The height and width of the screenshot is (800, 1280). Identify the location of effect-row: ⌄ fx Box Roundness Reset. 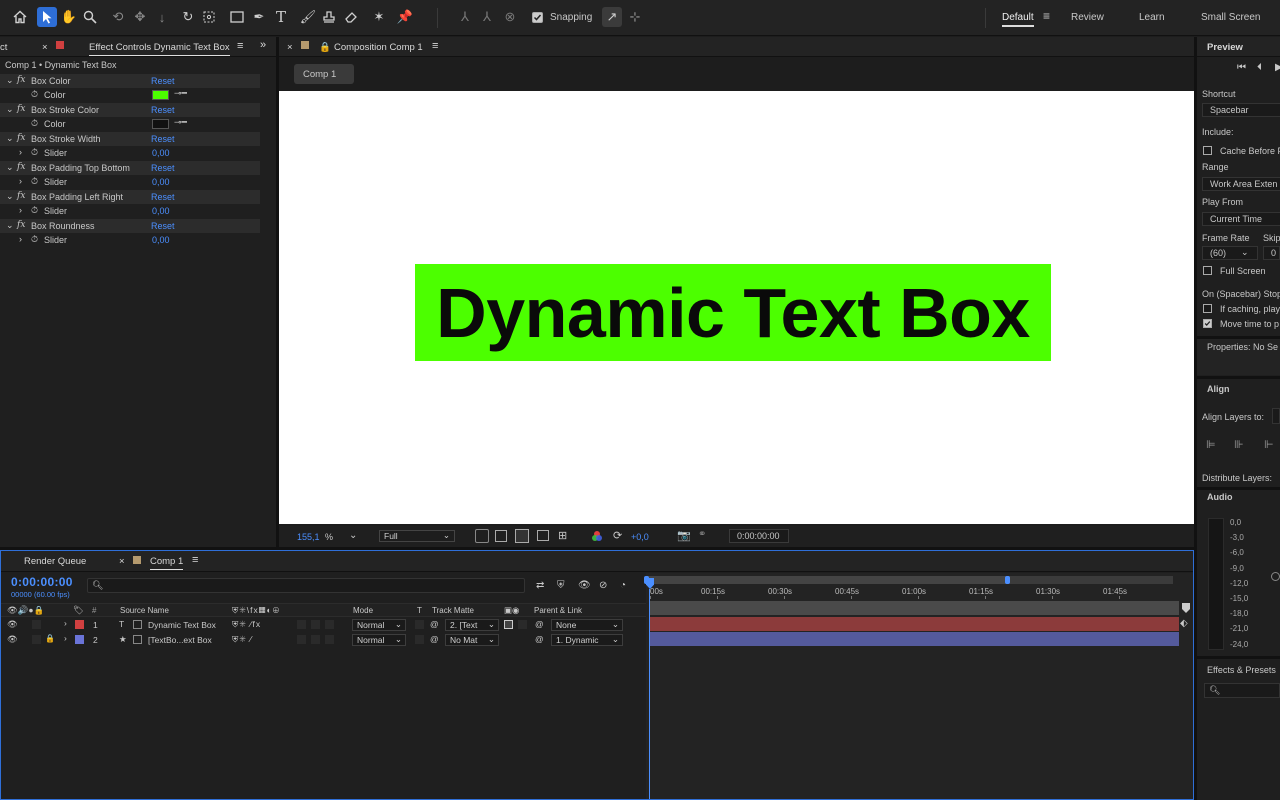
(130, 226).